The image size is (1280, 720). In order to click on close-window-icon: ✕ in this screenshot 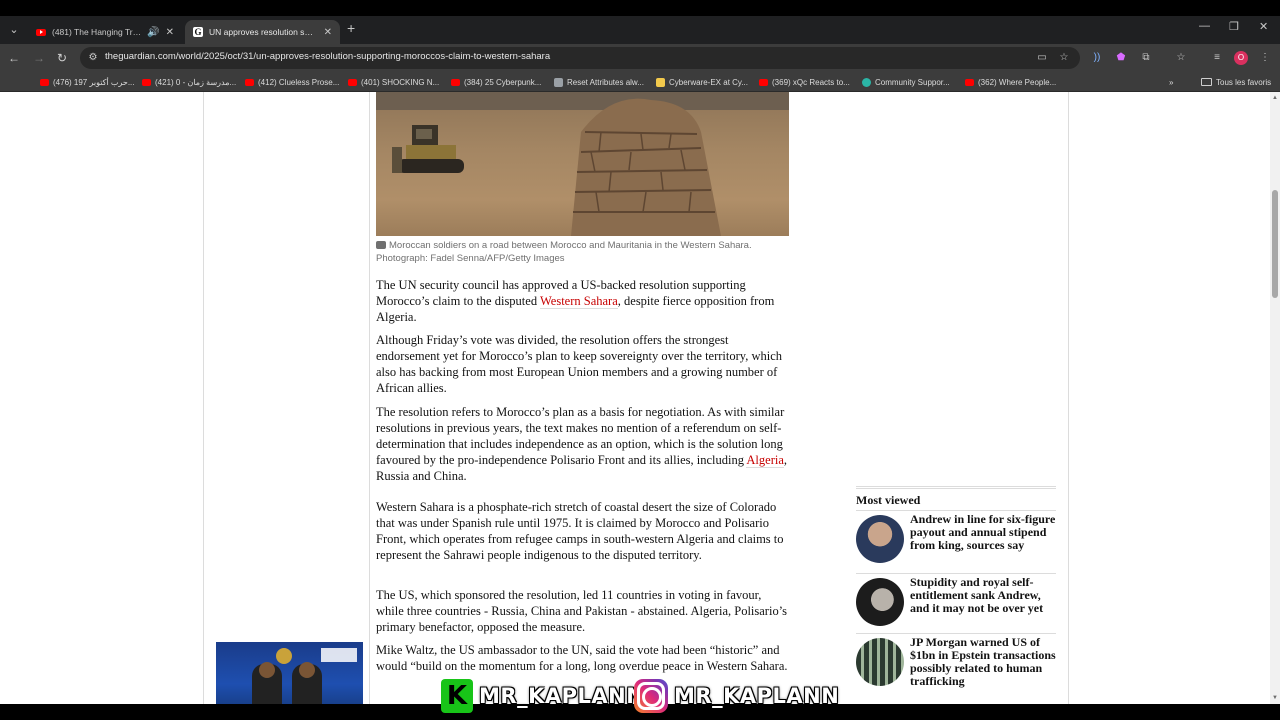, I will do `click(1263, 26)`.